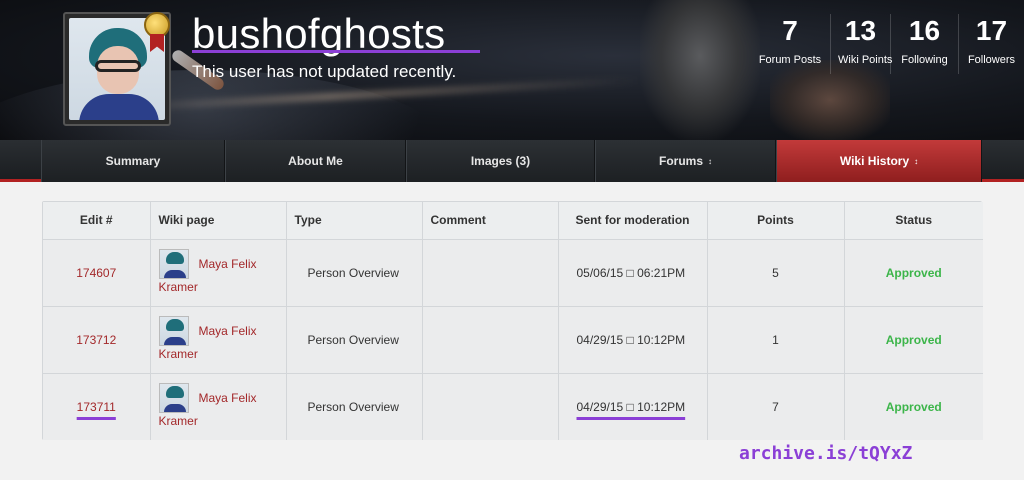  What do you see at coordinates (874, 161) in the screenshot?
I see `tab-label: Wiki History` at bounding box center [874, 161].